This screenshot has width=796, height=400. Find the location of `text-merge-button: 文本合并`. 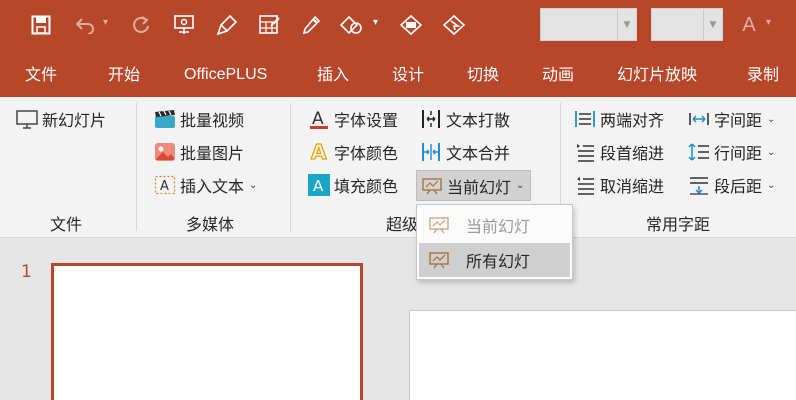

text-merge-button: 文本合并 is located at coordinates (465, 152).